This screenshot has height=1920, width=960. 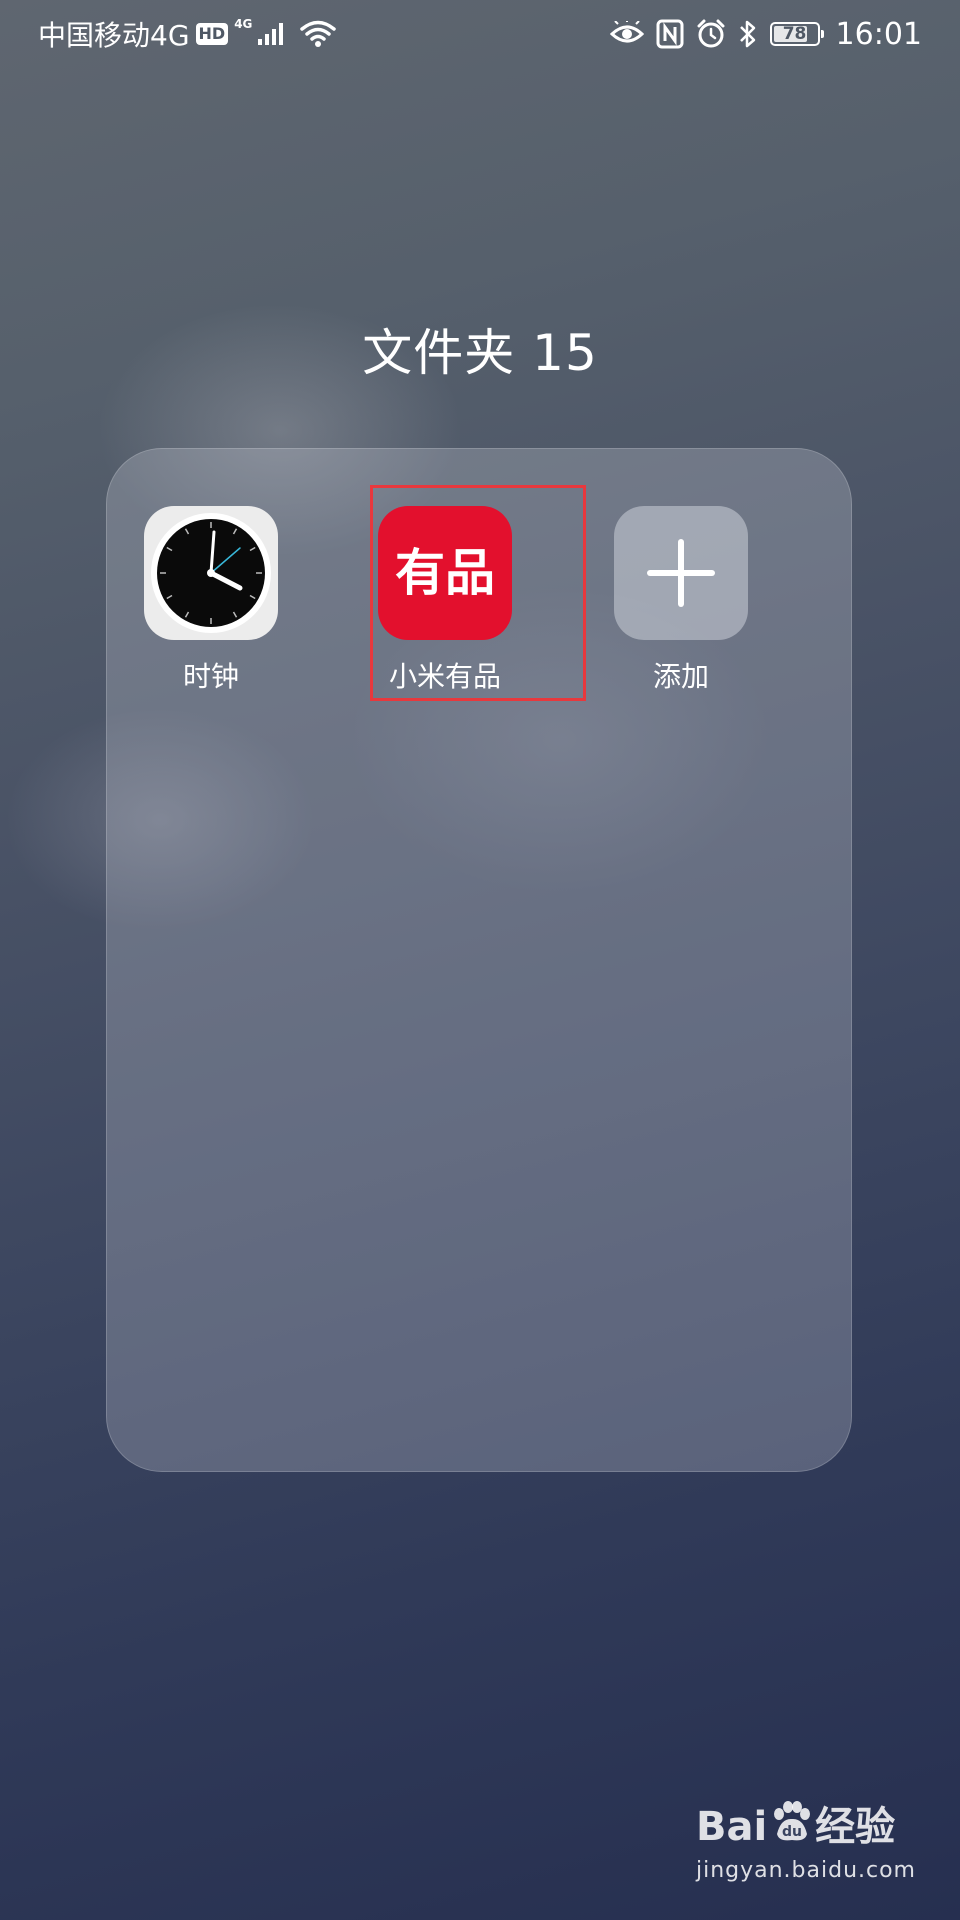 I want to click on app-label-clock: 时钟, so click(x=210, y=676).